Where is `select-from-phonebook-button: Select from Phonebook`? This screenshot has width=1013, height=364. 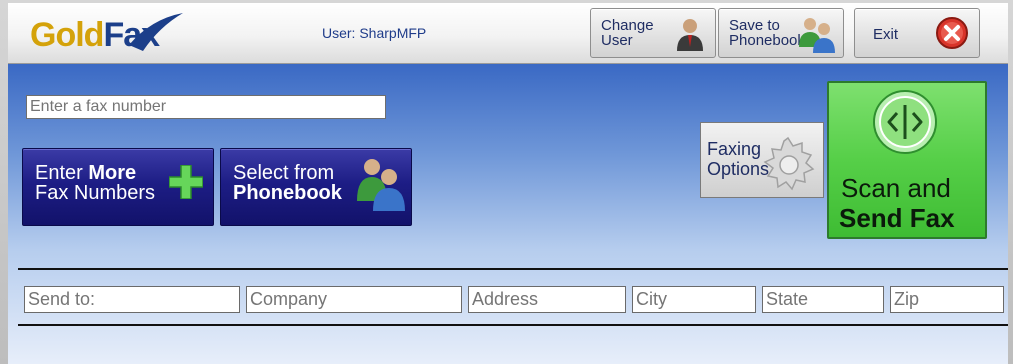 select-from-phonebook-button: Select from Phonebook is located at coordinates (316, 187).